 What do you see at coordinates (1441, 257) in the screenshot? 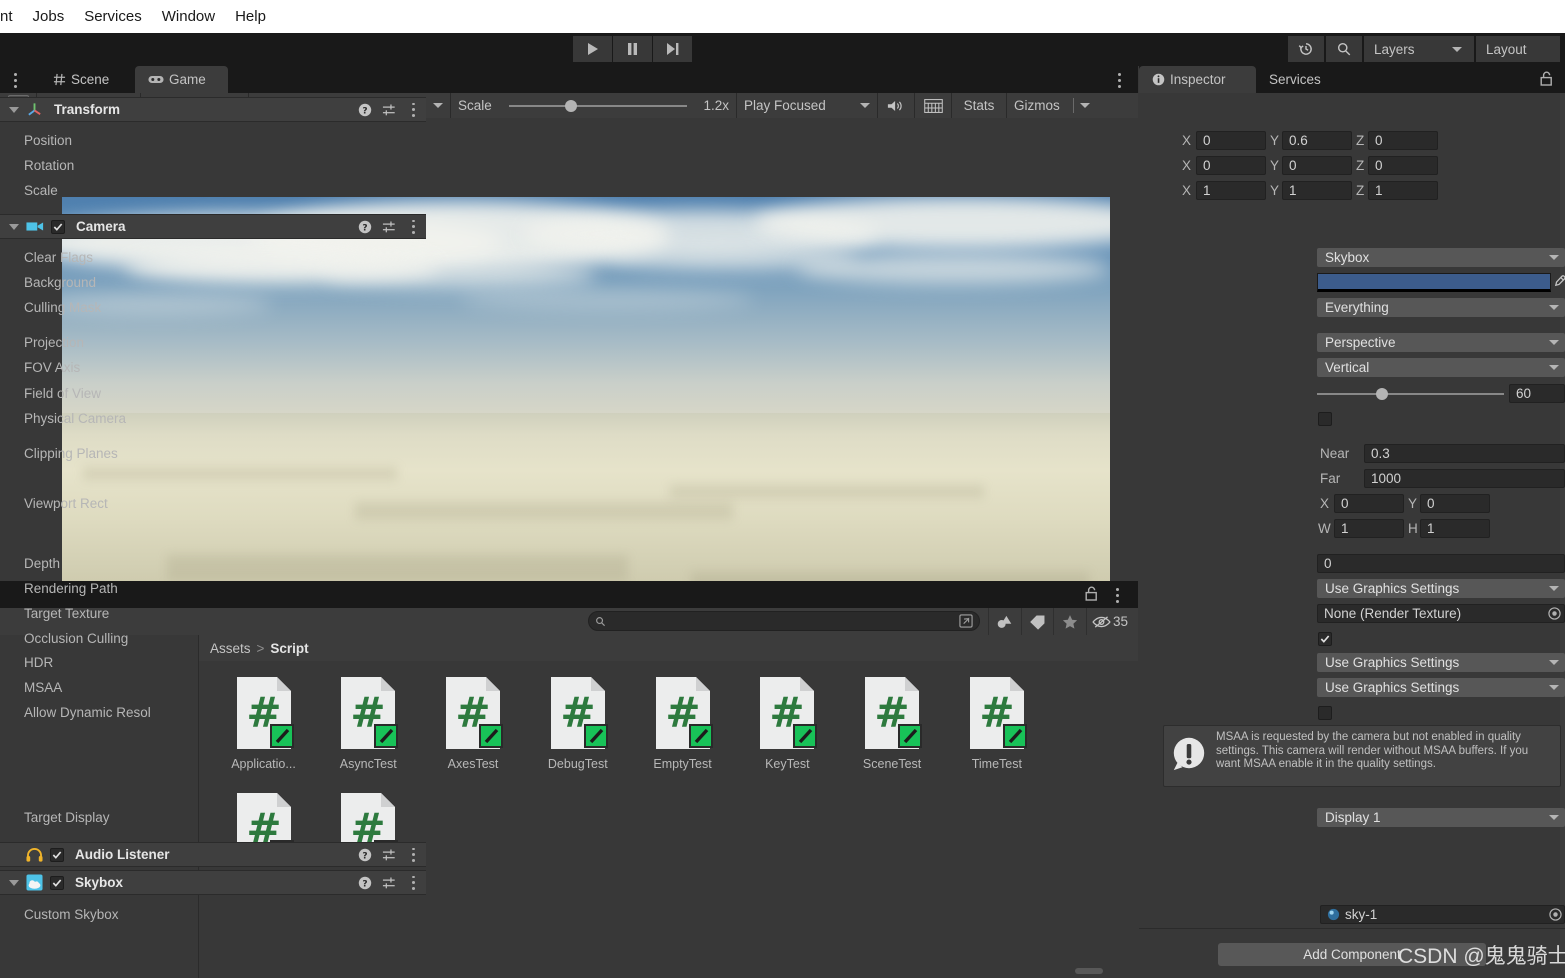
I see `clear-flags-dropdown: Skybox` at bounding box center [1441, 257].